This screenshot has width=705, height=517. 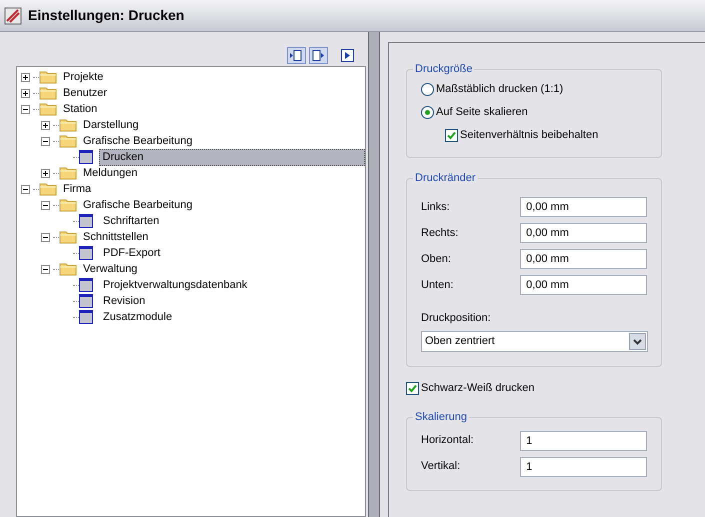 What do you see at coordinates (13, 15) in the screenshot?
I see `app-icon` at bounding box center [13, 15].